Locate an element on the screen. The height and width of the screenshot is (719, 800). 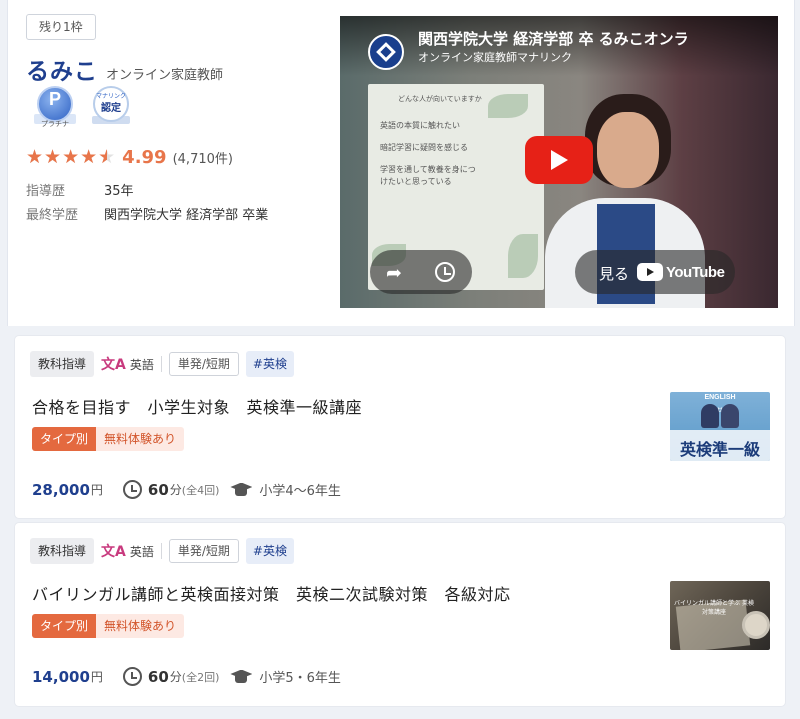
video-board-line: けたいと思っている is located at coordinates (416, 181).